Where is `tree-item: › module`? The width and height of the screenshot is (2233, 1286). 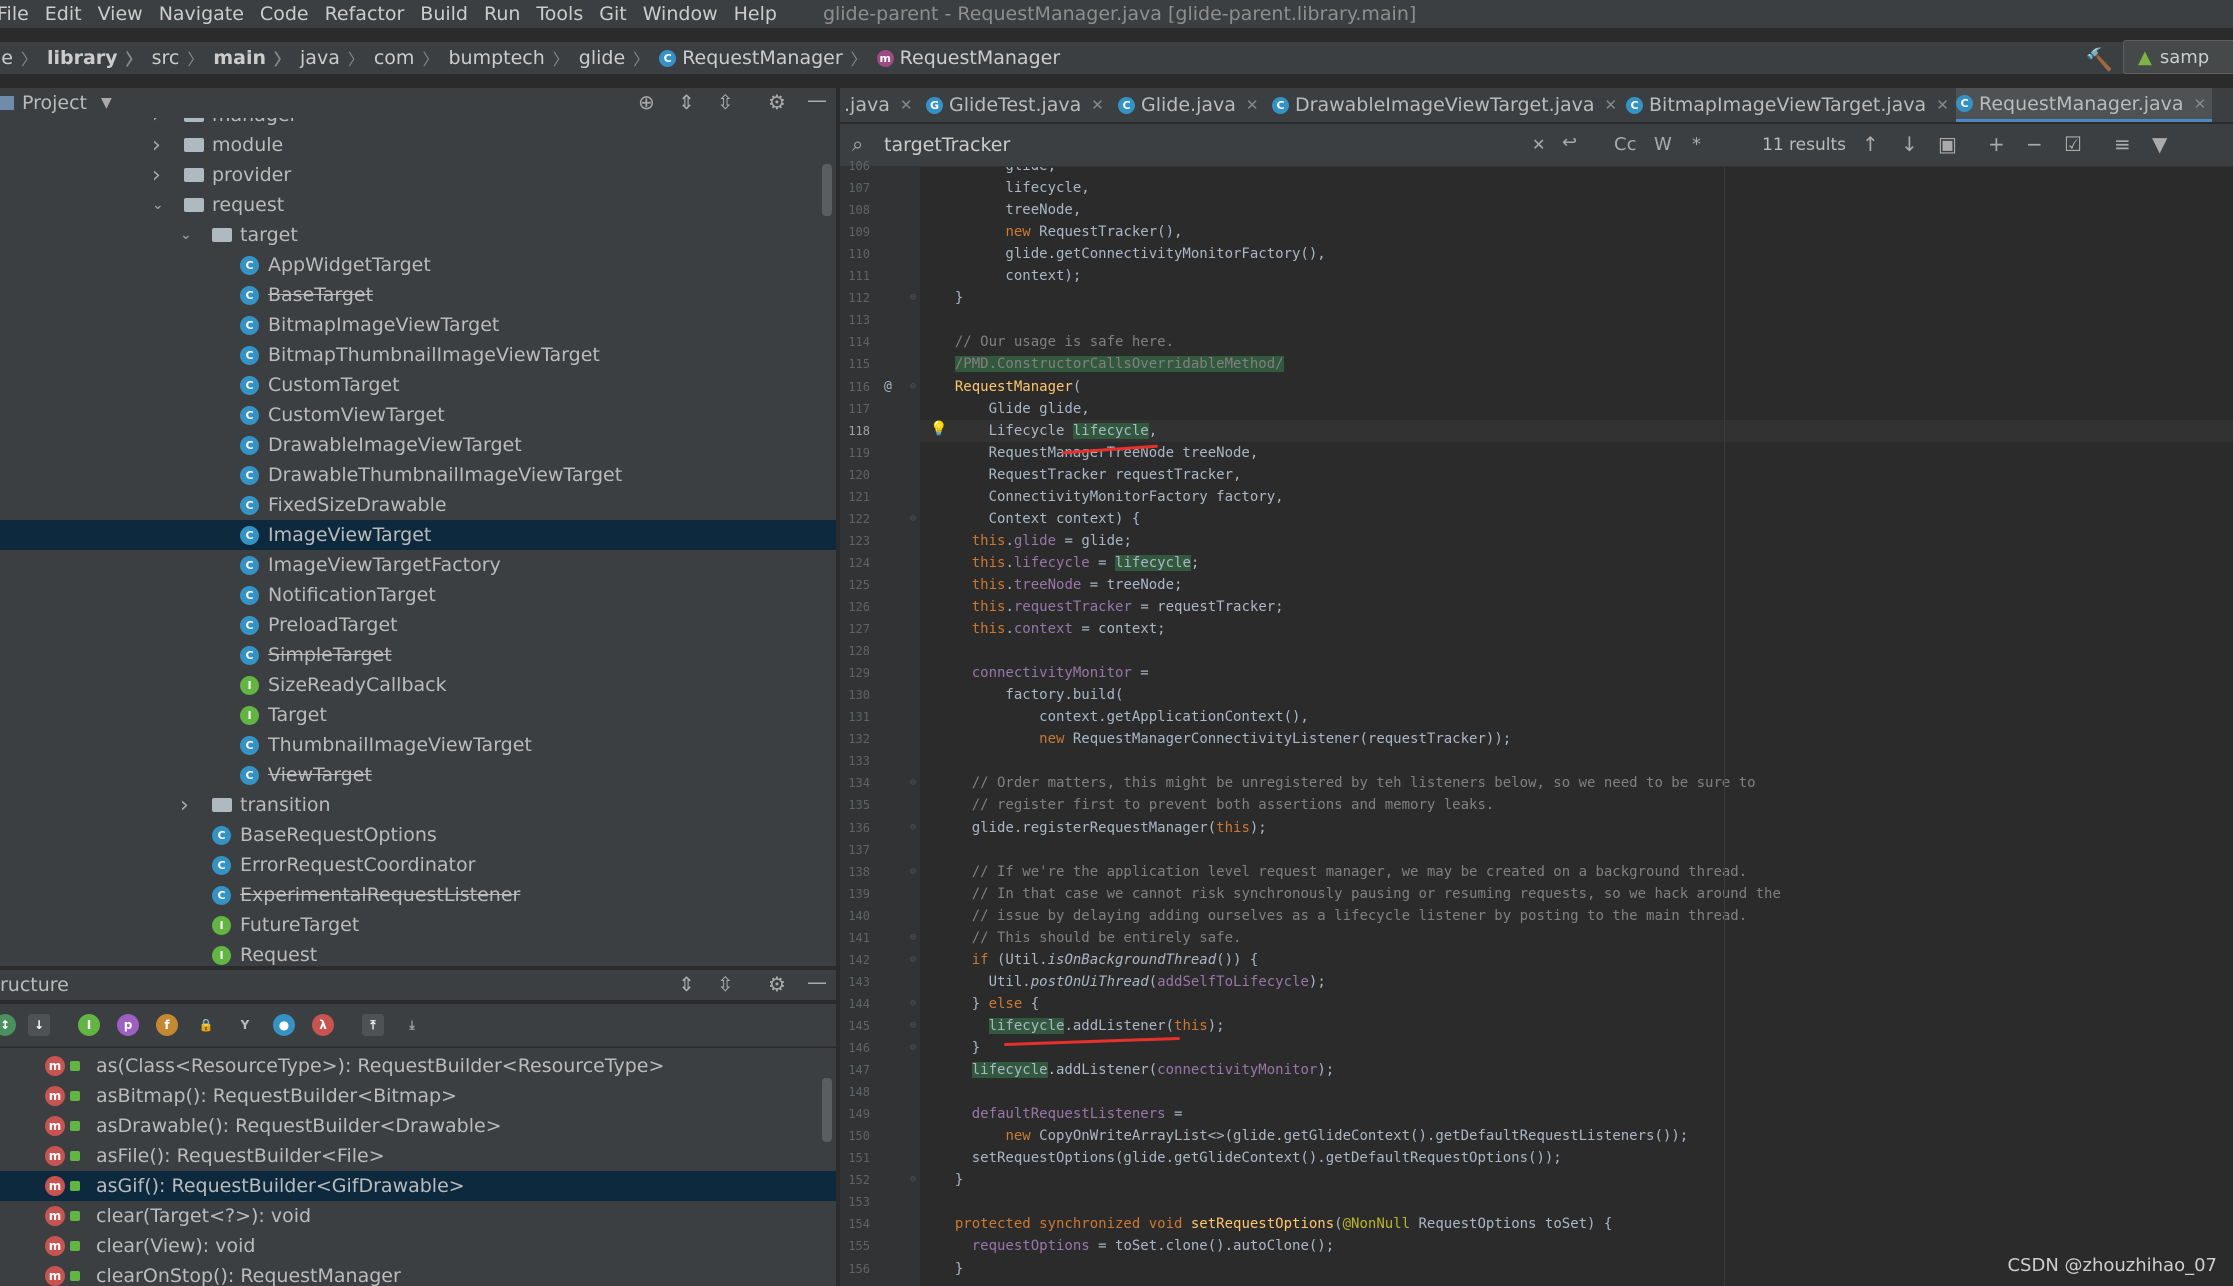 tree-item: › module is located at coordinates (418, 145).